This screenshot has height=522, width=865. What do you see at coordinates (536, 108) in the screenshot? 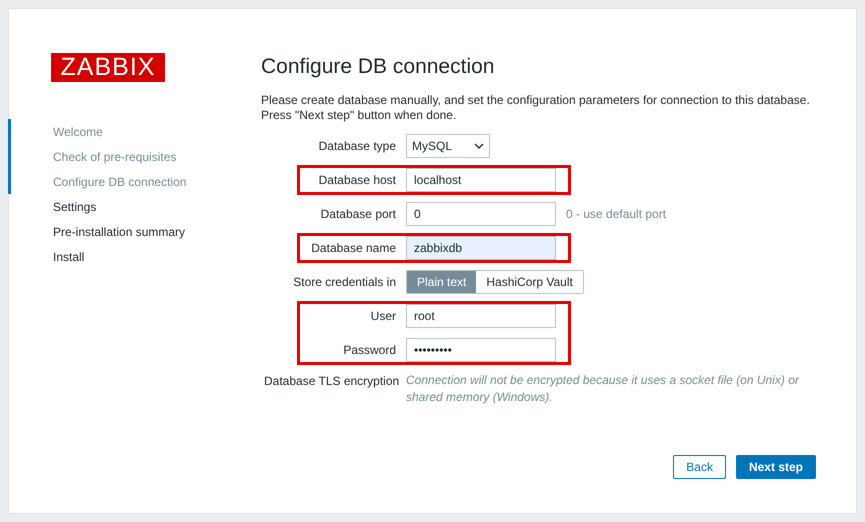
I see `intro-text: Please create database manually, and set the configuration parameters for connection to this database. Press "Next step" button when done.` at bounding box center [536, 108].